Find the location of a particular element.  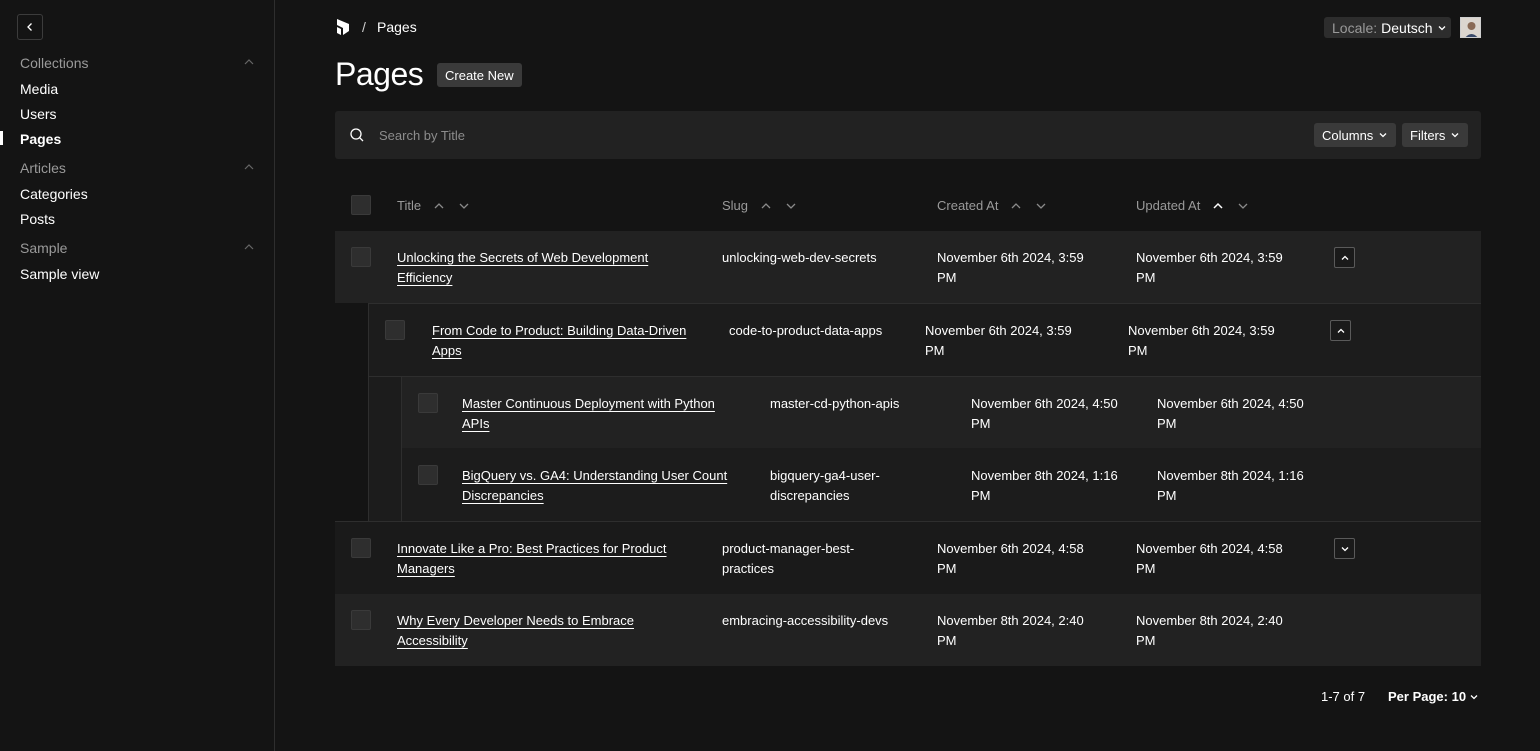

list-controls: Columns Filters is located at coordinates (908, 135).